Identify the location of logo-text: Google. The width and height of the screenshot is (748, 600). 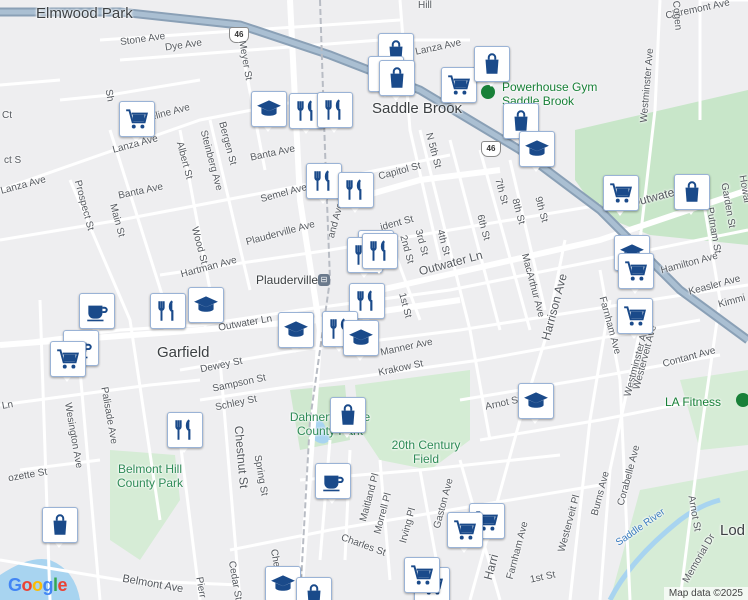
(38, 585).